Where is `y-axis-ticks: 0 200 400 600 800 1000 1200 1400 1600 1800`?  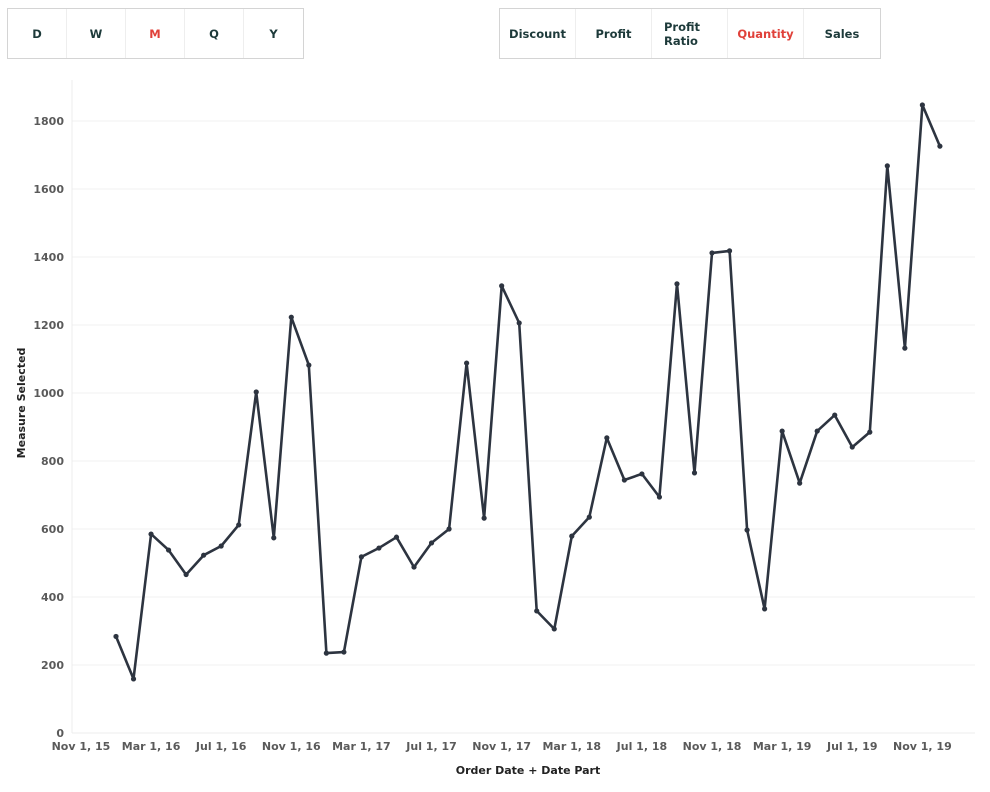
y-axis-ticks: 0 200 400 600 800 1000 1200 1400 1600 1800 is located at coordinates (48, 427).